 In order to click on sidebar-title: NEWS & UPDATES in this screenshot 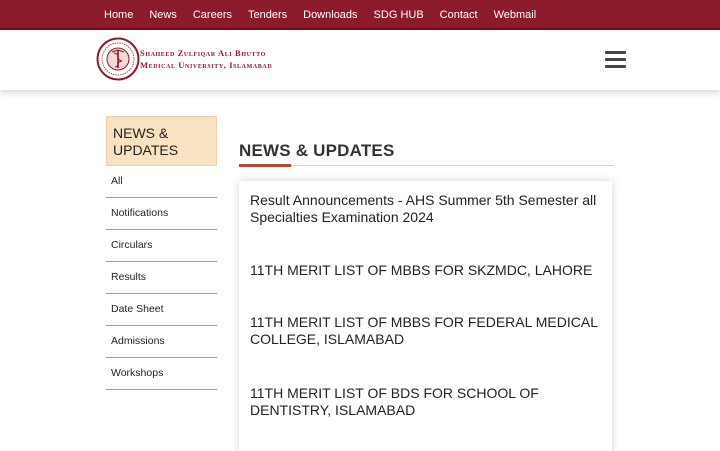, I will do `click(161, 141)`.